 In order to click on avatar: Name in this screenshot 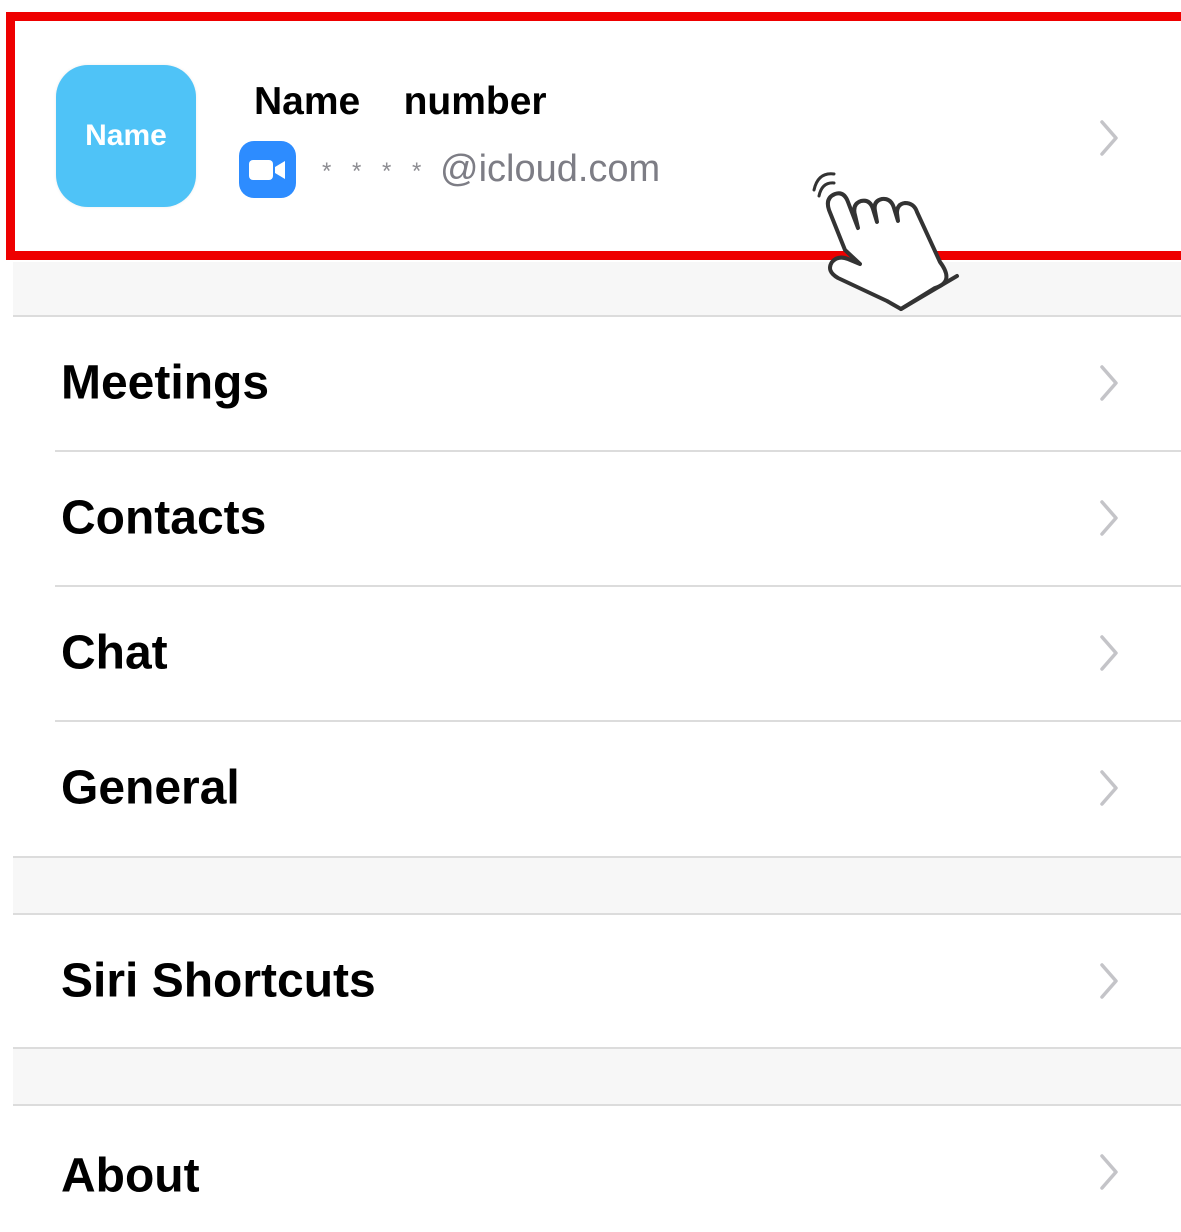, I will do `click(126, 136)`.